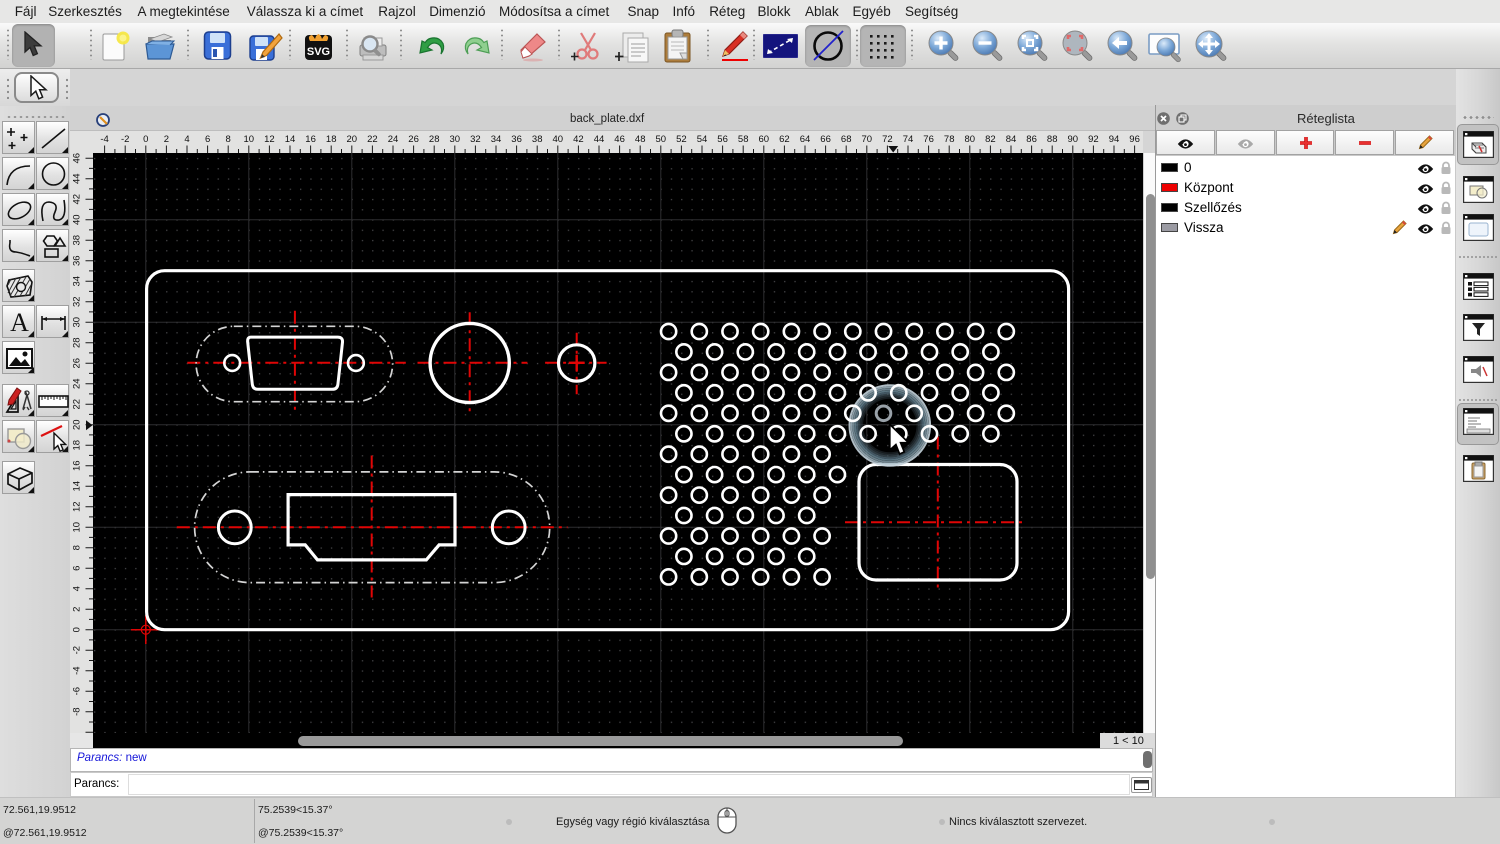  Describe the element at coordinates (1052, 139) in the screenshot. I see `svg-text: 88` at that location.